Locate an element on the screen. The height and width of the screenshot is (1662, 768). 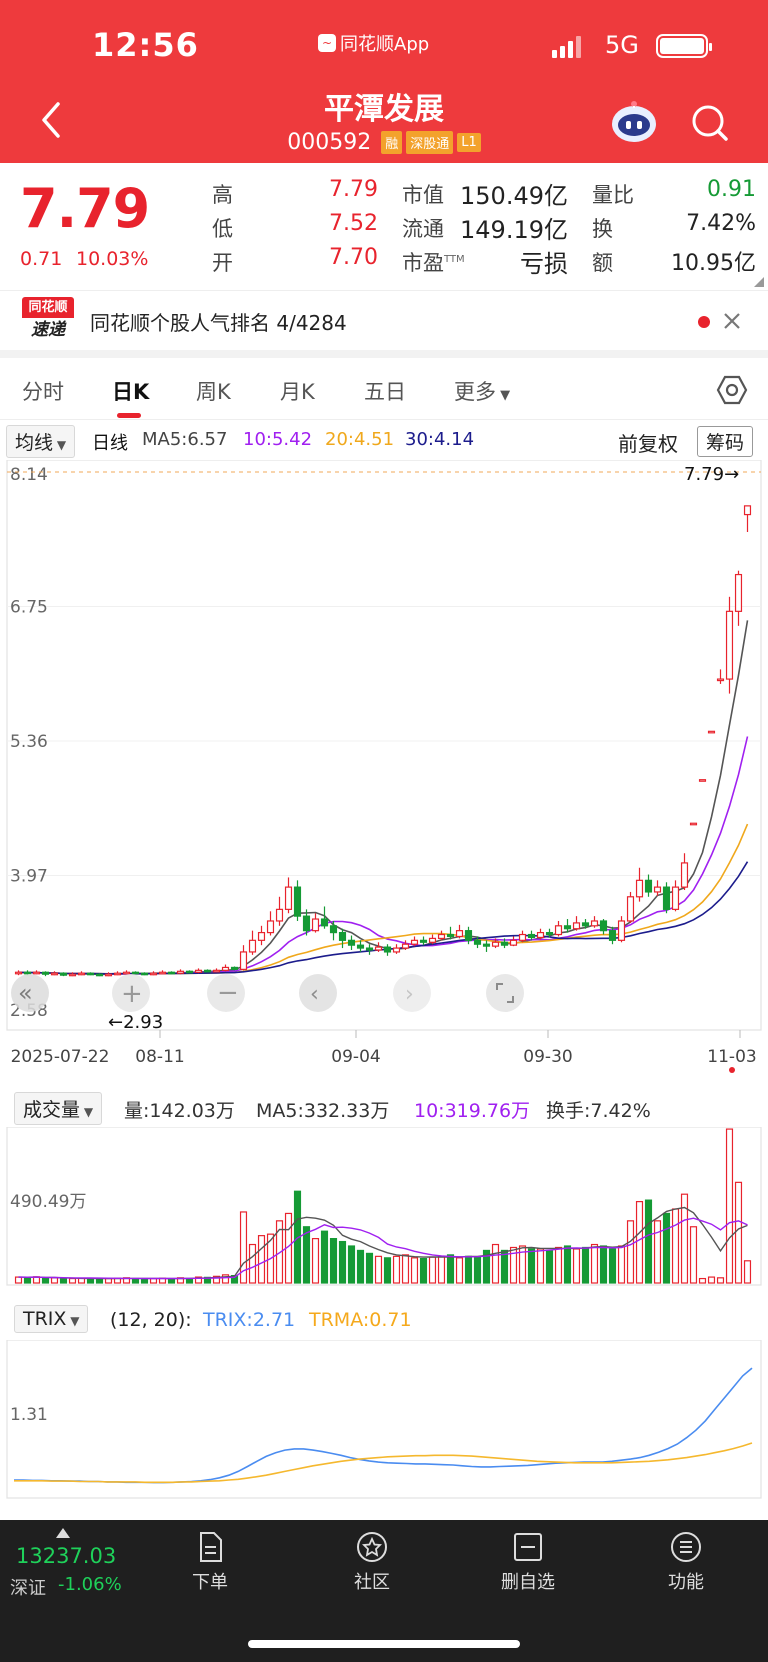
search-icon is located at coordinates (710, 123).